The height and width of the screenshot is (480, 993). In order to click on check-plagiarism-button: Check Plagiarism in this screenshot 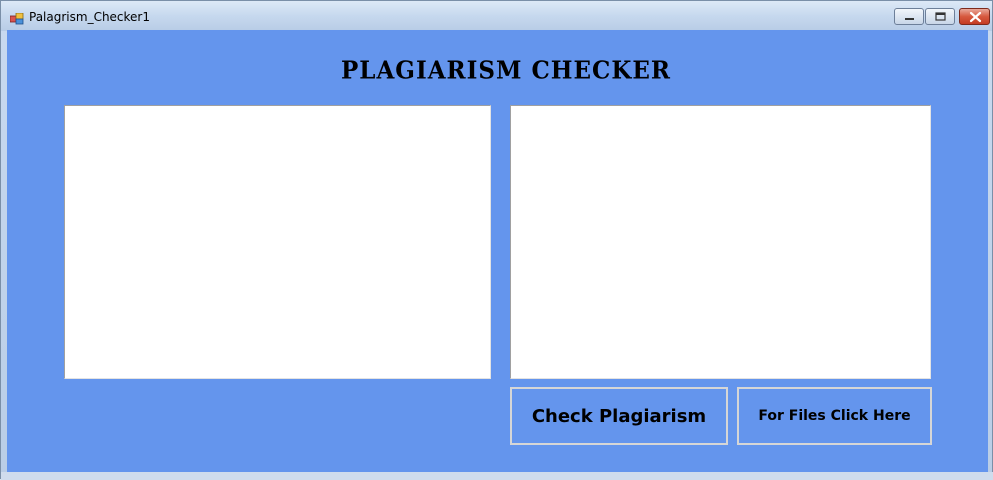, I will do `click(619, 416)`.